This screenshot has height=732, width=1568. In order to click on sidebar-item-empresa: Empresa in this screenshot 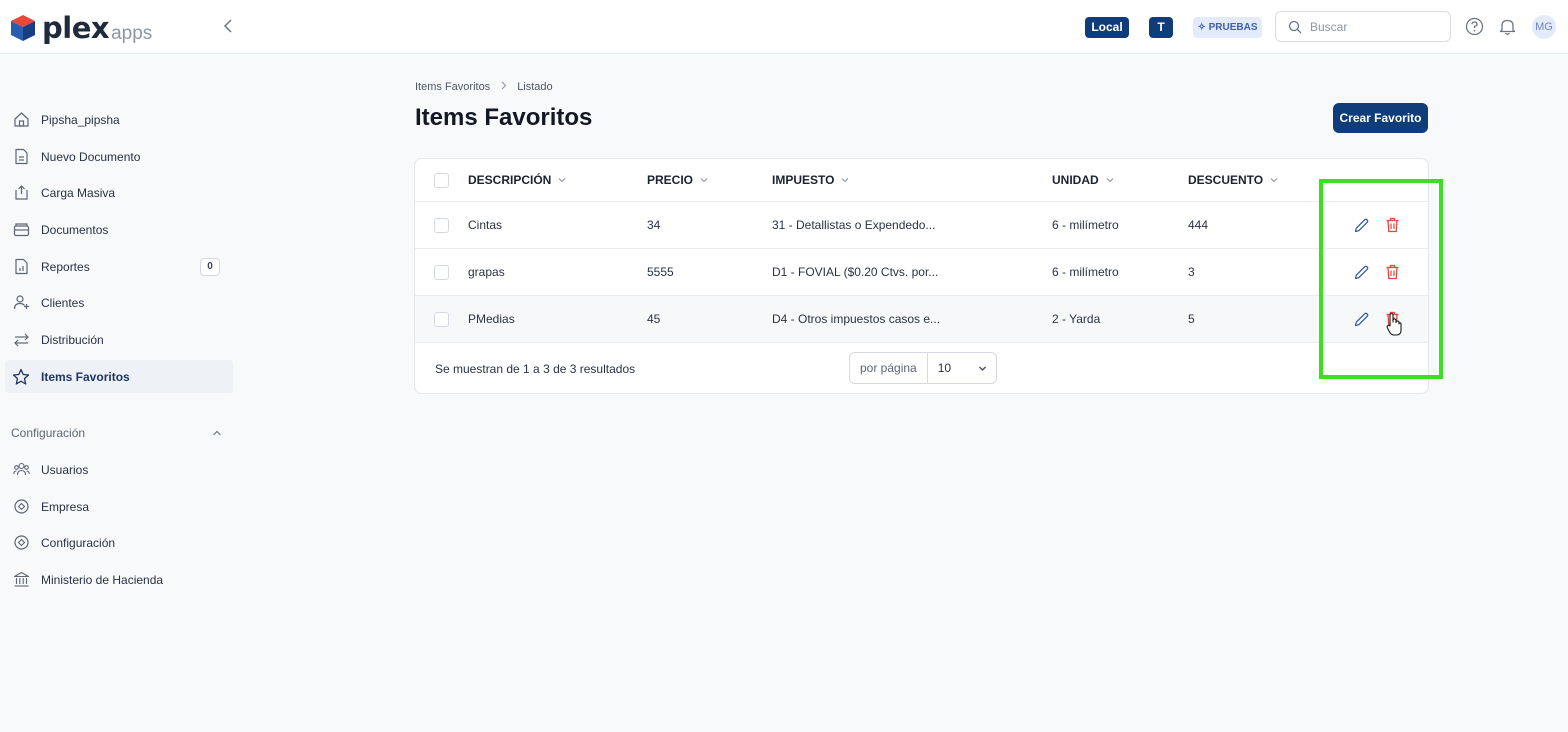, I will do `click(119, 506)`.